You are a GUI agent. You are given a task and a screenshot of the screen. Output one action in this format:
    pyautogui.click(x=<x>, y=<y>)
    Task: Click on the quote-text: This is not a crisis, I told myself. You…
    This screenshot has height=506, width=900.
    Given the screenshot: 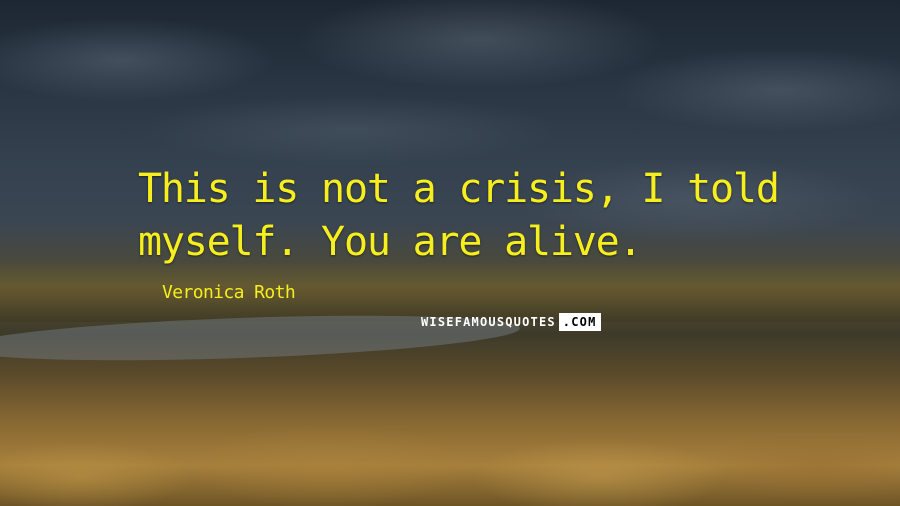 What is the action you would take?
    pyautogui.click(x=459, y=215)
    